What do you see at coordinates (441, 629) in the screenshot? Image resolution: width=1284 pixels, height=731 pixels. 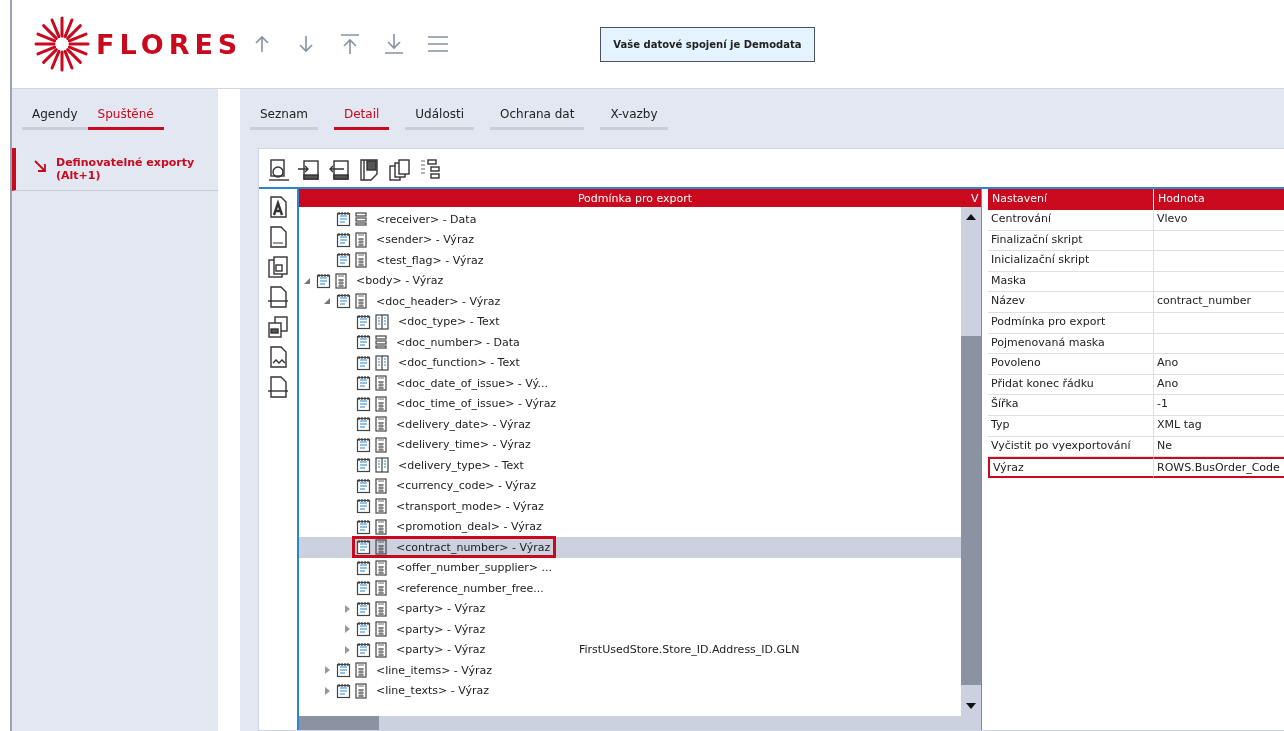 I see `node-label: <party> - Výraz` at bounding box center [441, 629].